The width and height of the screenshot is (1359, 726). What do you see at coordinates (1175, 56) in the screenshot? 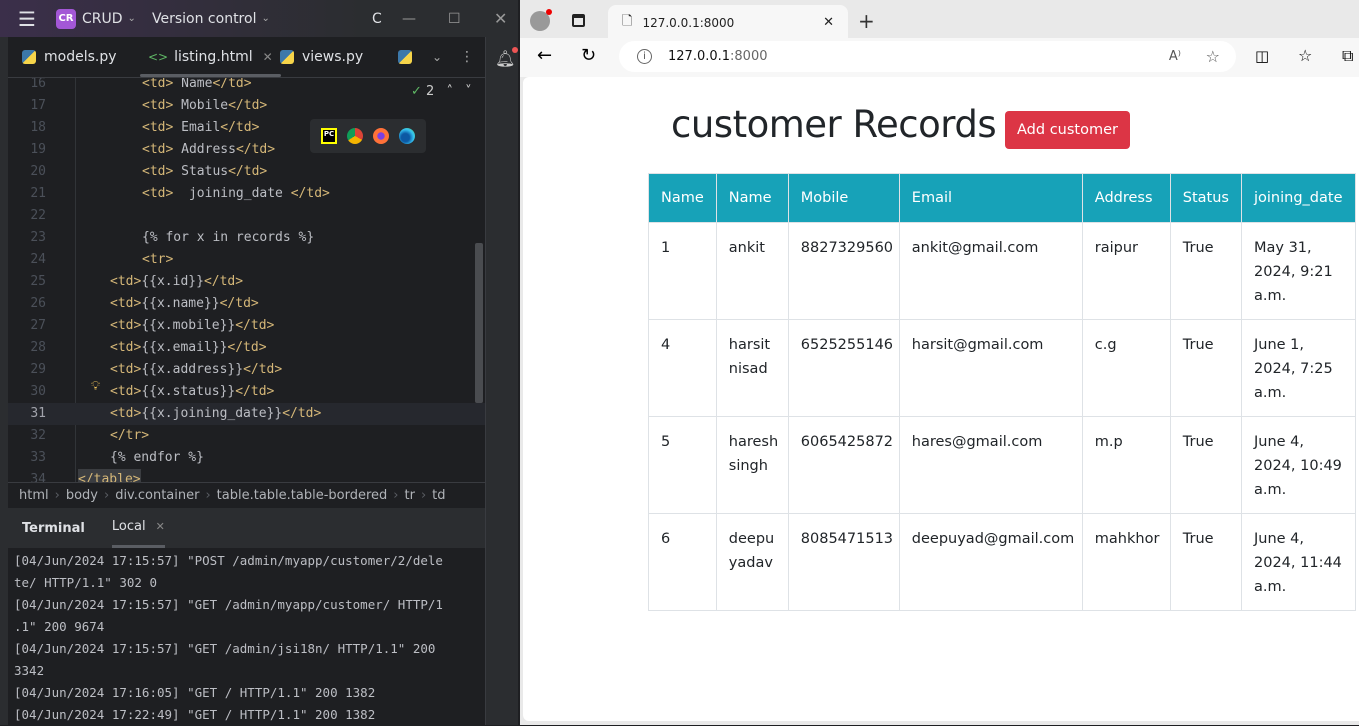
I see `read-aloud-icon: A⁾` at bounding box center [1175, 56].